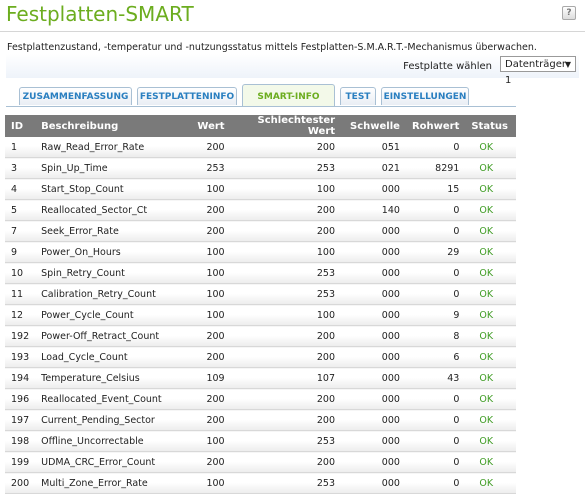 This screenshot has width=585, height=494. Describe the element at coordinates (20, 378) in the screenshot. I see `cell-id: 194` at that location.